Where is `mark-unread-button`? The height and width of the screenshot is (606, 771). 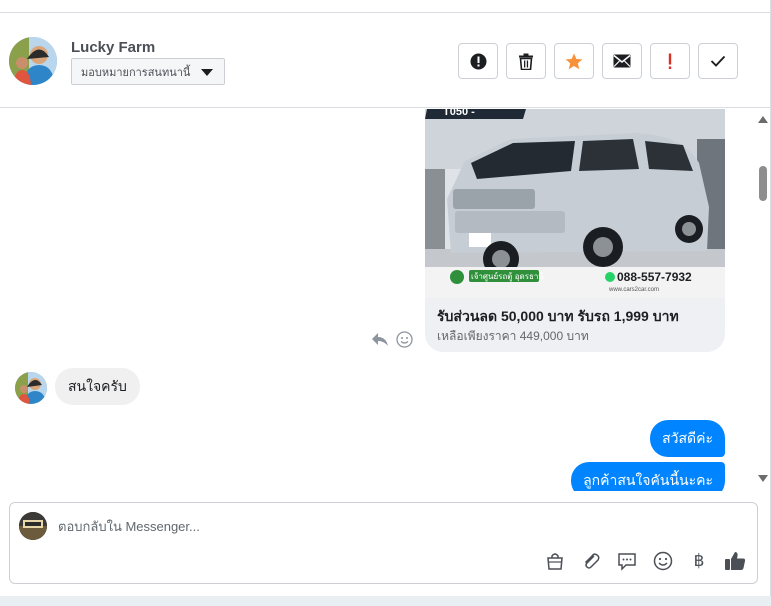
mark-unread-button is located at coordinates (622, 61).